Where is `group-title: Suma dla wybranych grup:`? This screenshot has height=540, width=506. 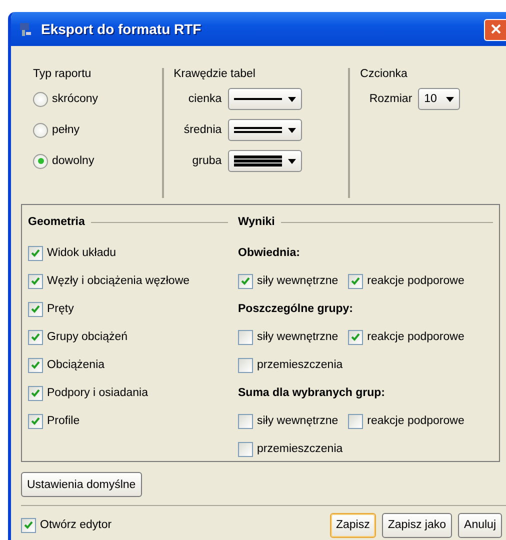
group-title: Suma dla wybranych grup: is located at coordinates (311, 393).